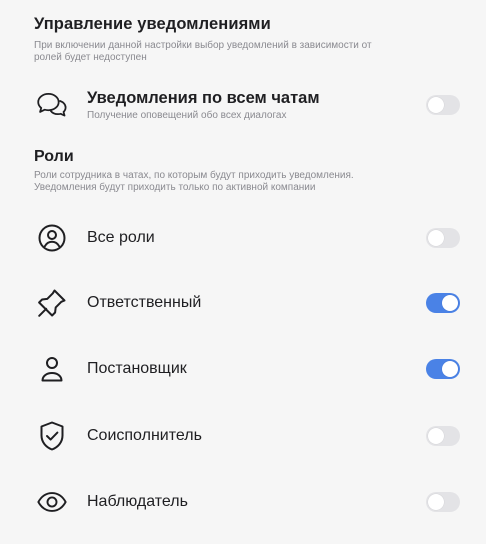 The width and height of the screenshot is (486, 544). Describe the element at coordinates (52, 105) in the screenshot. I see `chat-bubbles-icon` at that location.